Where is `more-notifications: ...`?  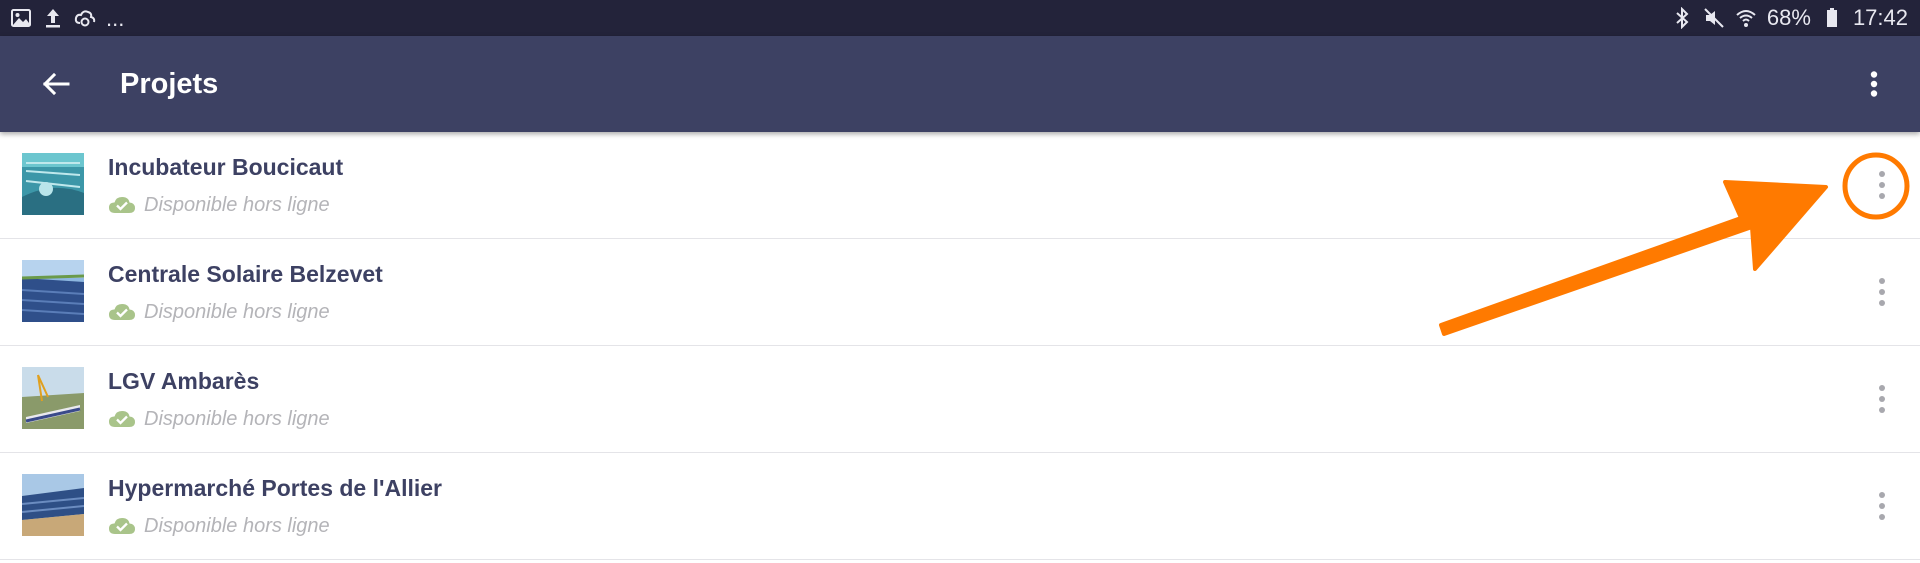
more-notifications: ... is located at coordinates (115, 18).